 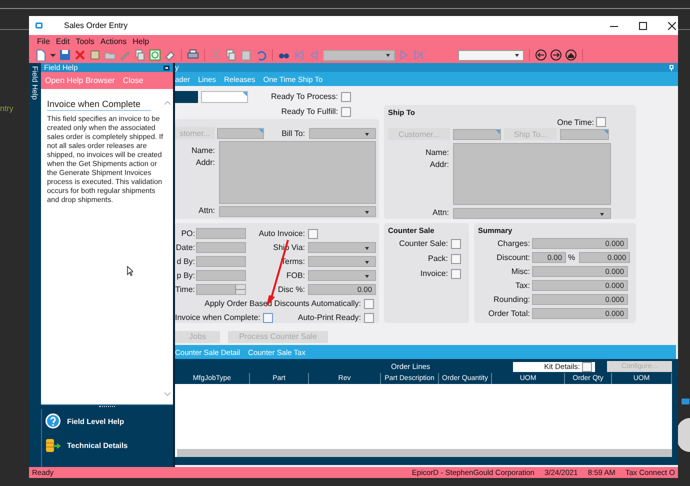 I want to click on field-label: Disc %:, so click(x=290, y=289).